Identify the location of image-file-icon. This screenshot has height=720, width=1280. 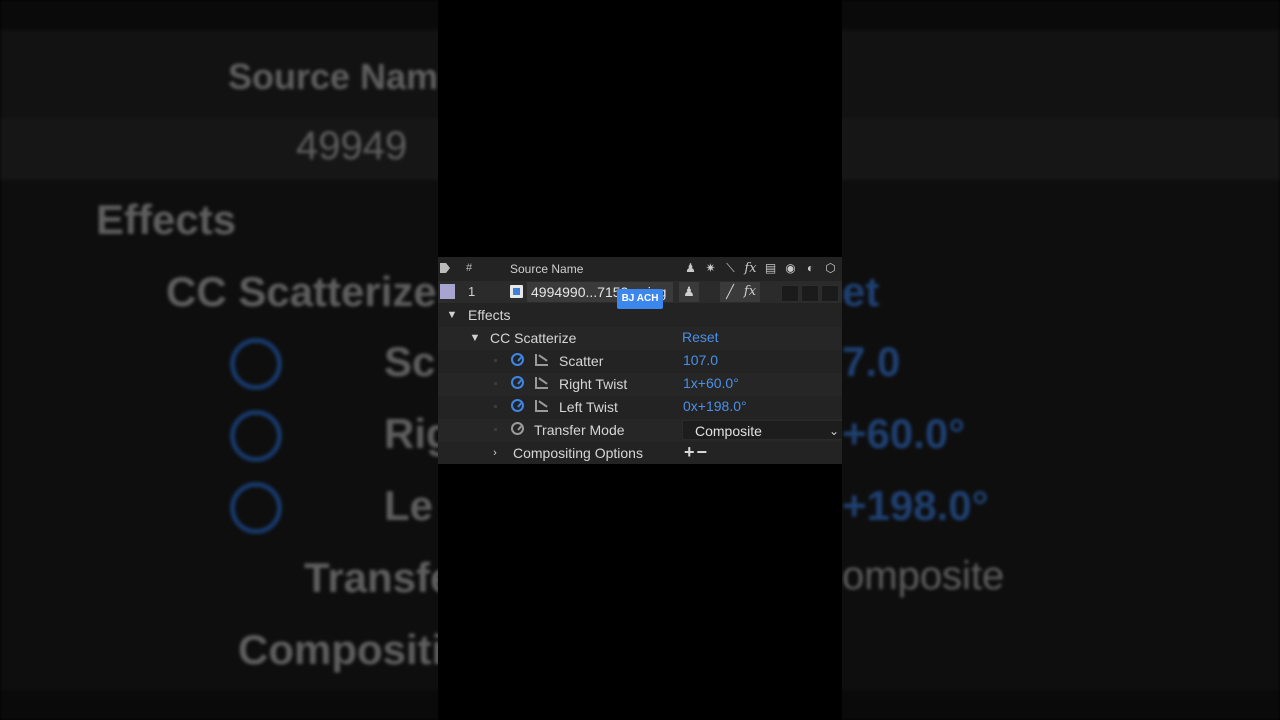
(516, 291).